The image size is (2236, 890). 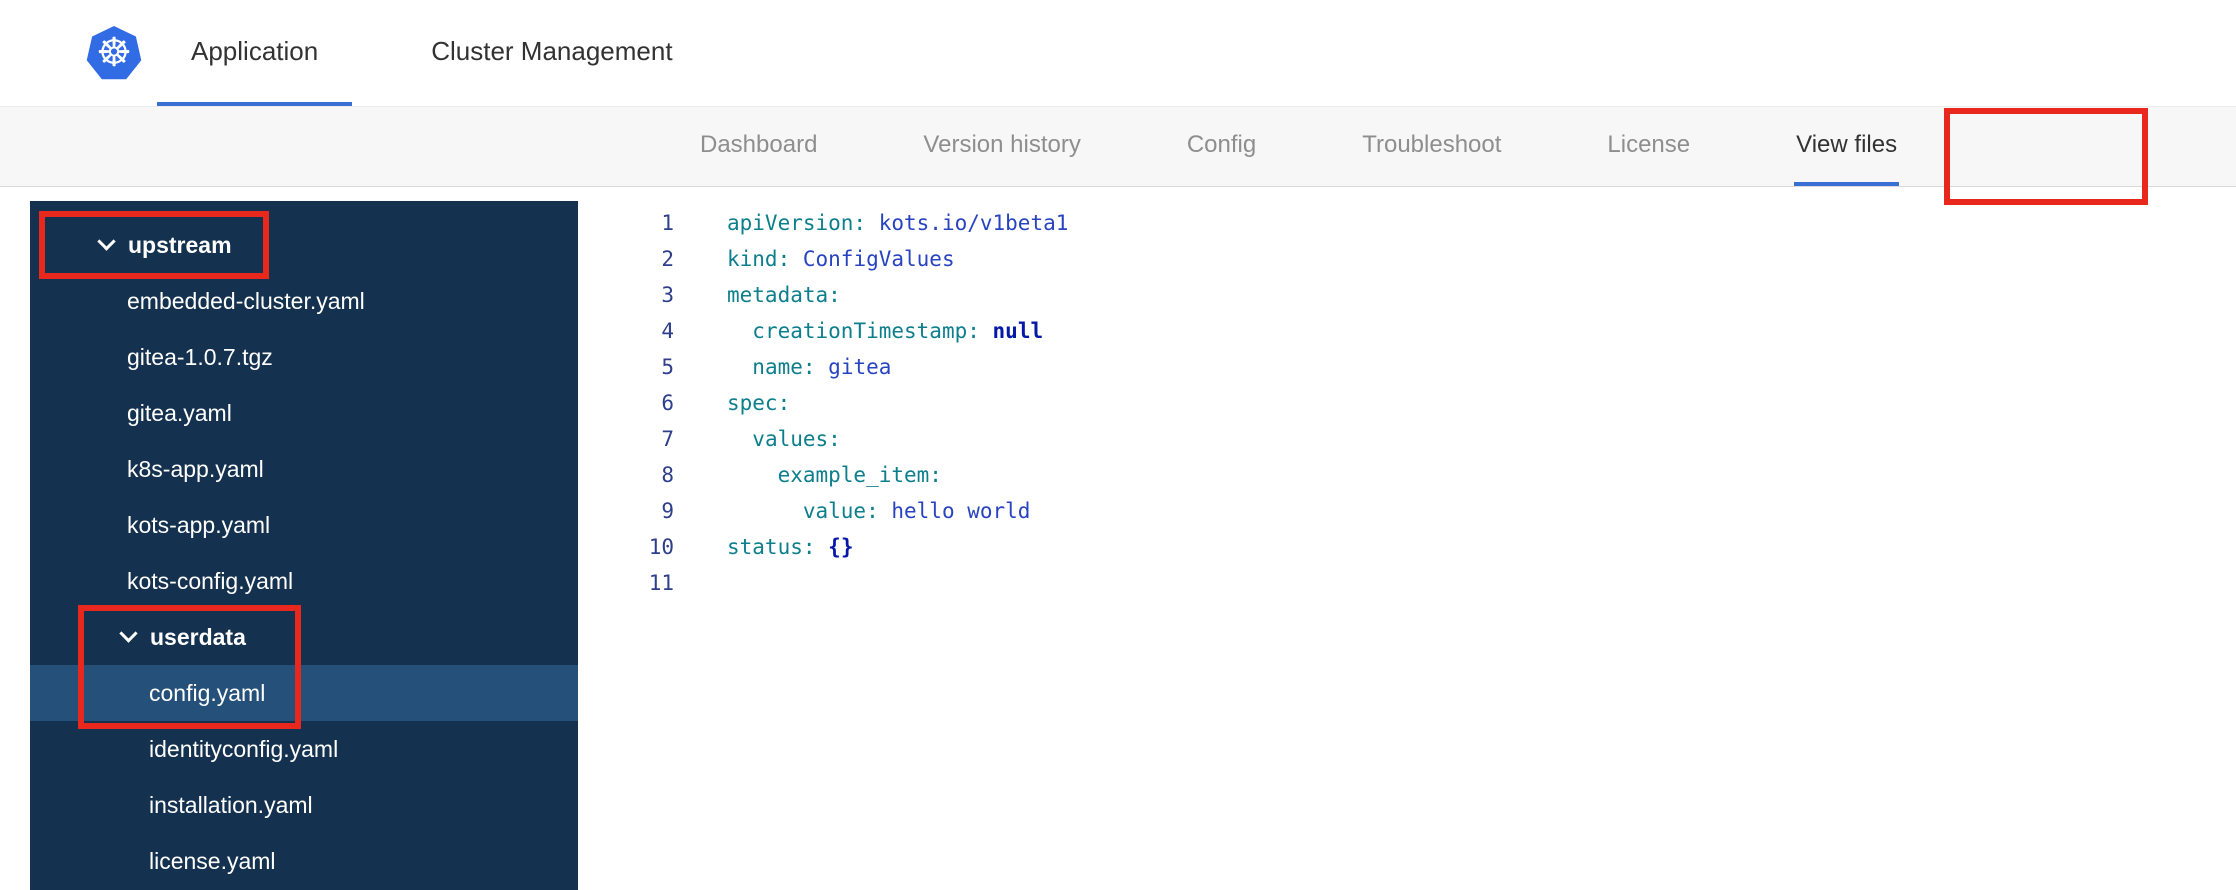 I want to click on code-line: 2 kind: ConfigValues, so click(x=1407, y=259).